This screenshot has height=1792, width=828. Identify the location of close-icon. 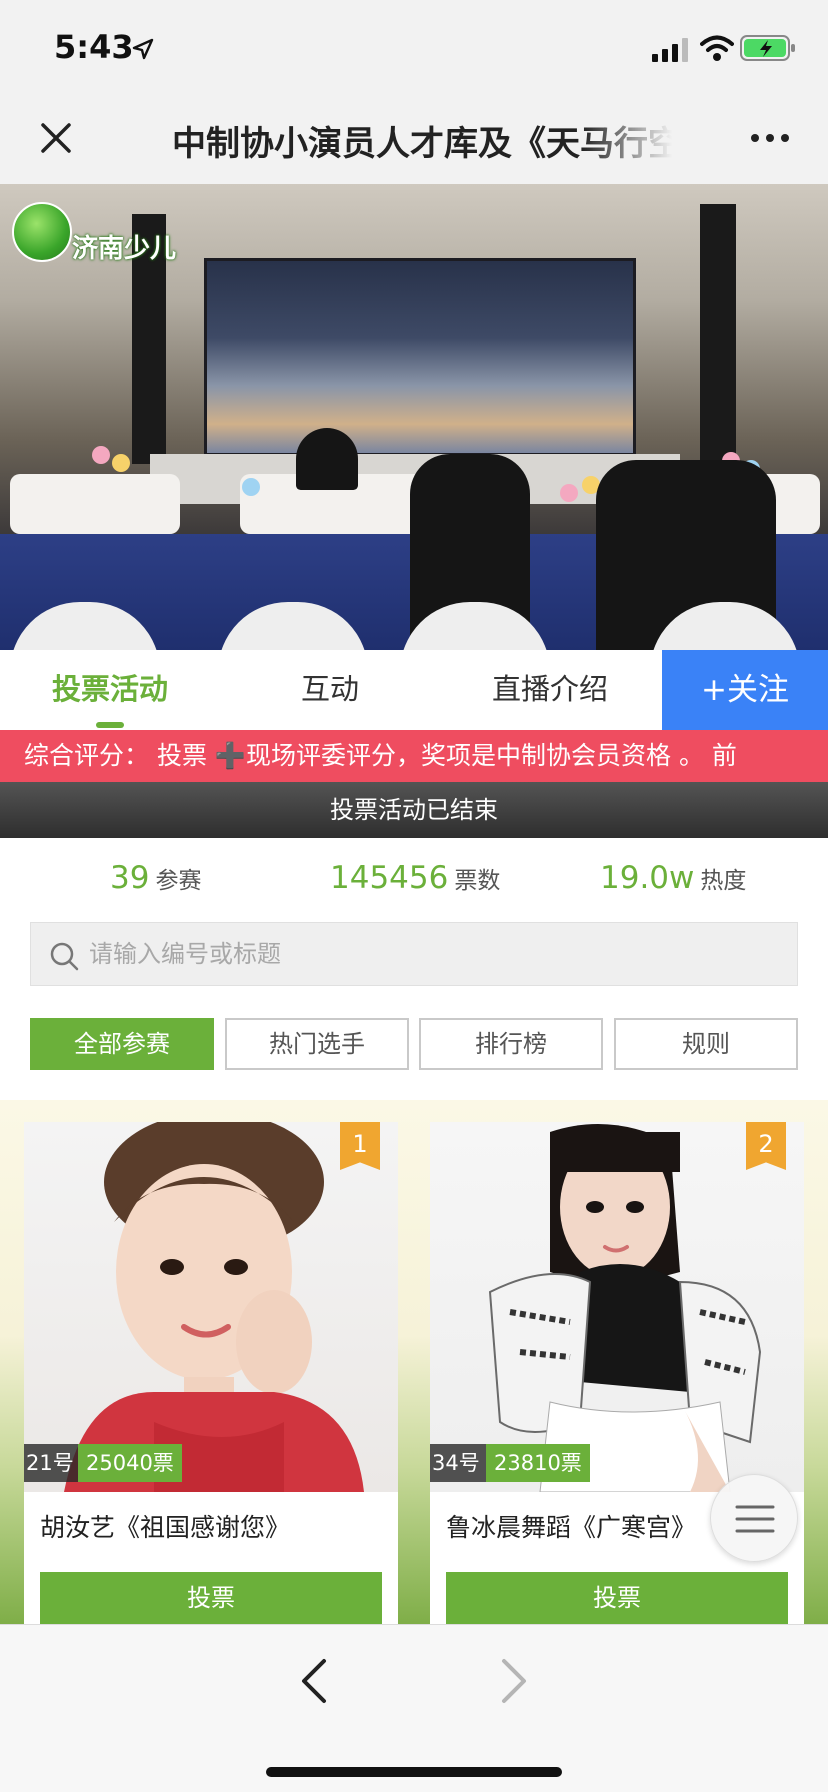
(56, 138).